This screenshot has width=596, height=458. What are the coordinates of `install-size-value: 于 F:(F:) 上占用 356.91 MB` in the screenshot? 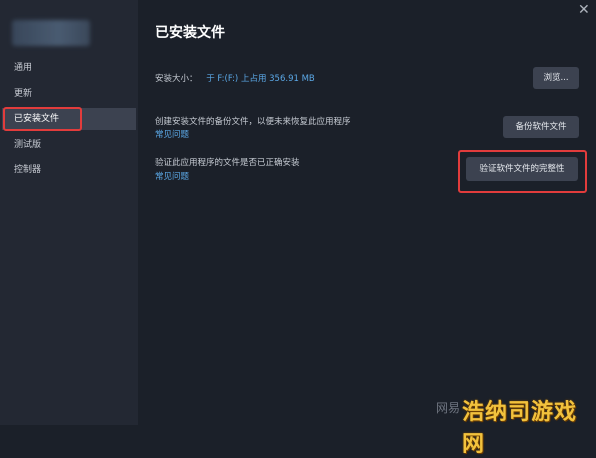 It's located at (260, 79).